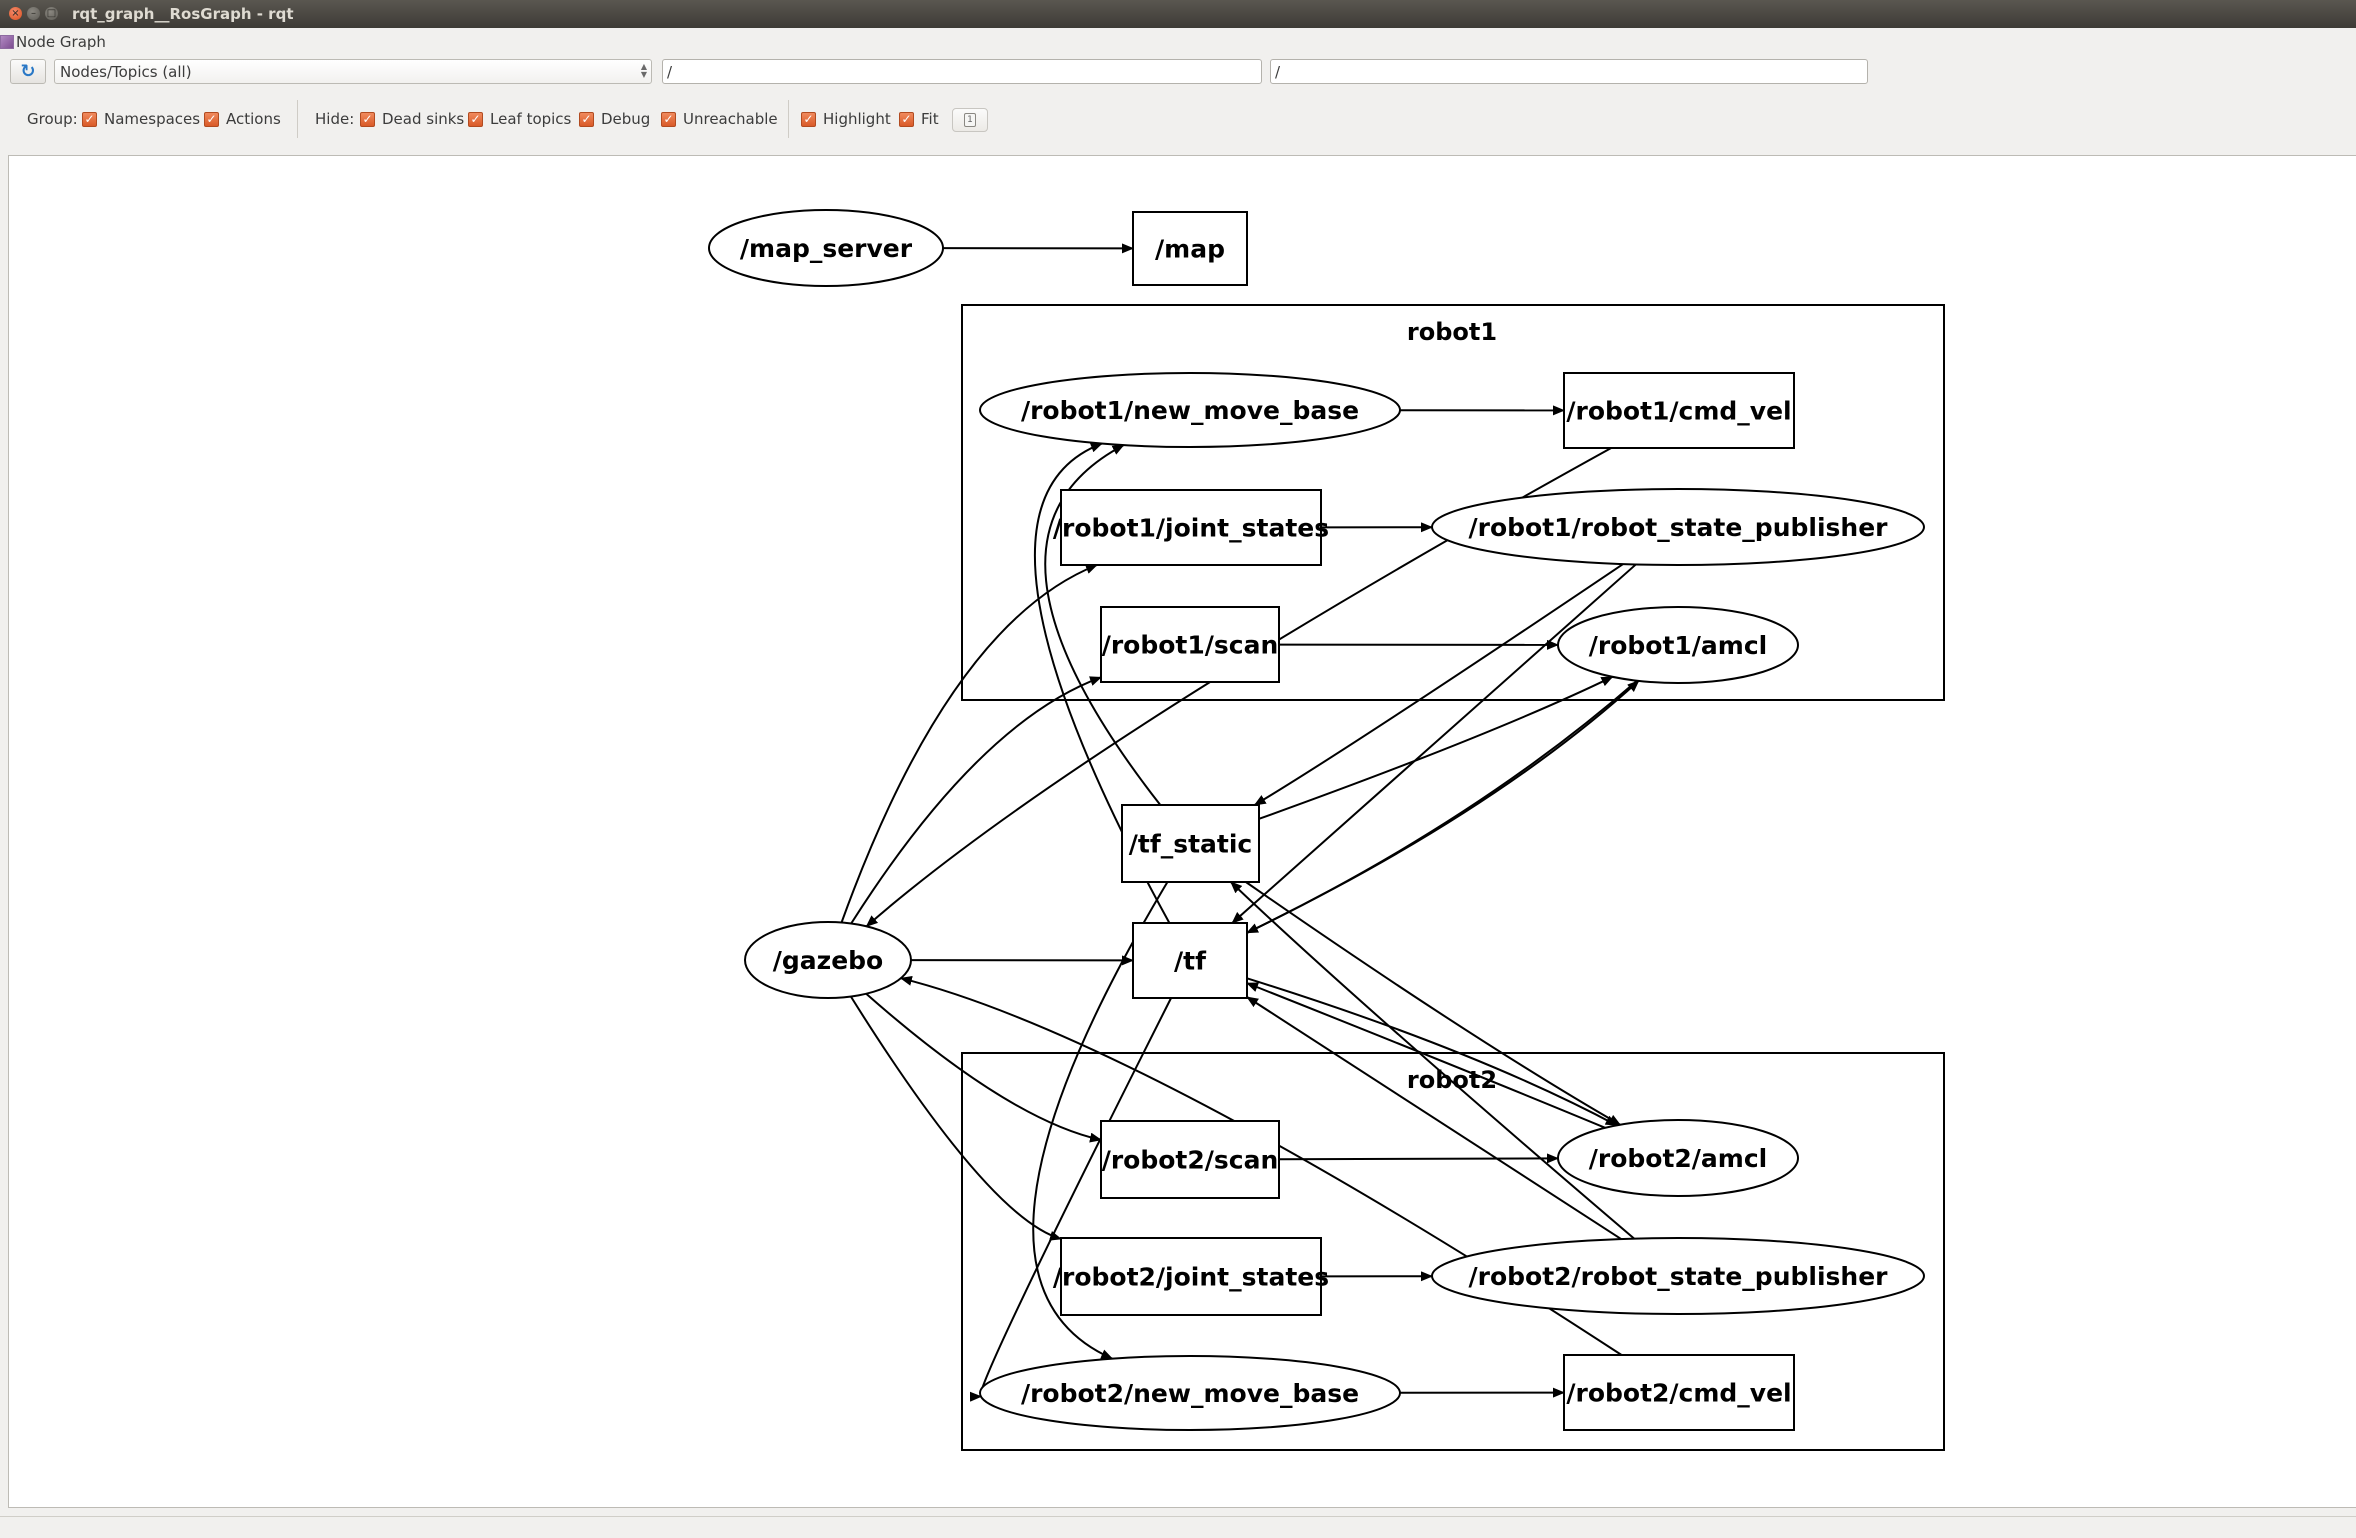 The image size is (2356, 1538). I want to click on graph-label: /robot2/cmd_vel, so click(1678, 1393).